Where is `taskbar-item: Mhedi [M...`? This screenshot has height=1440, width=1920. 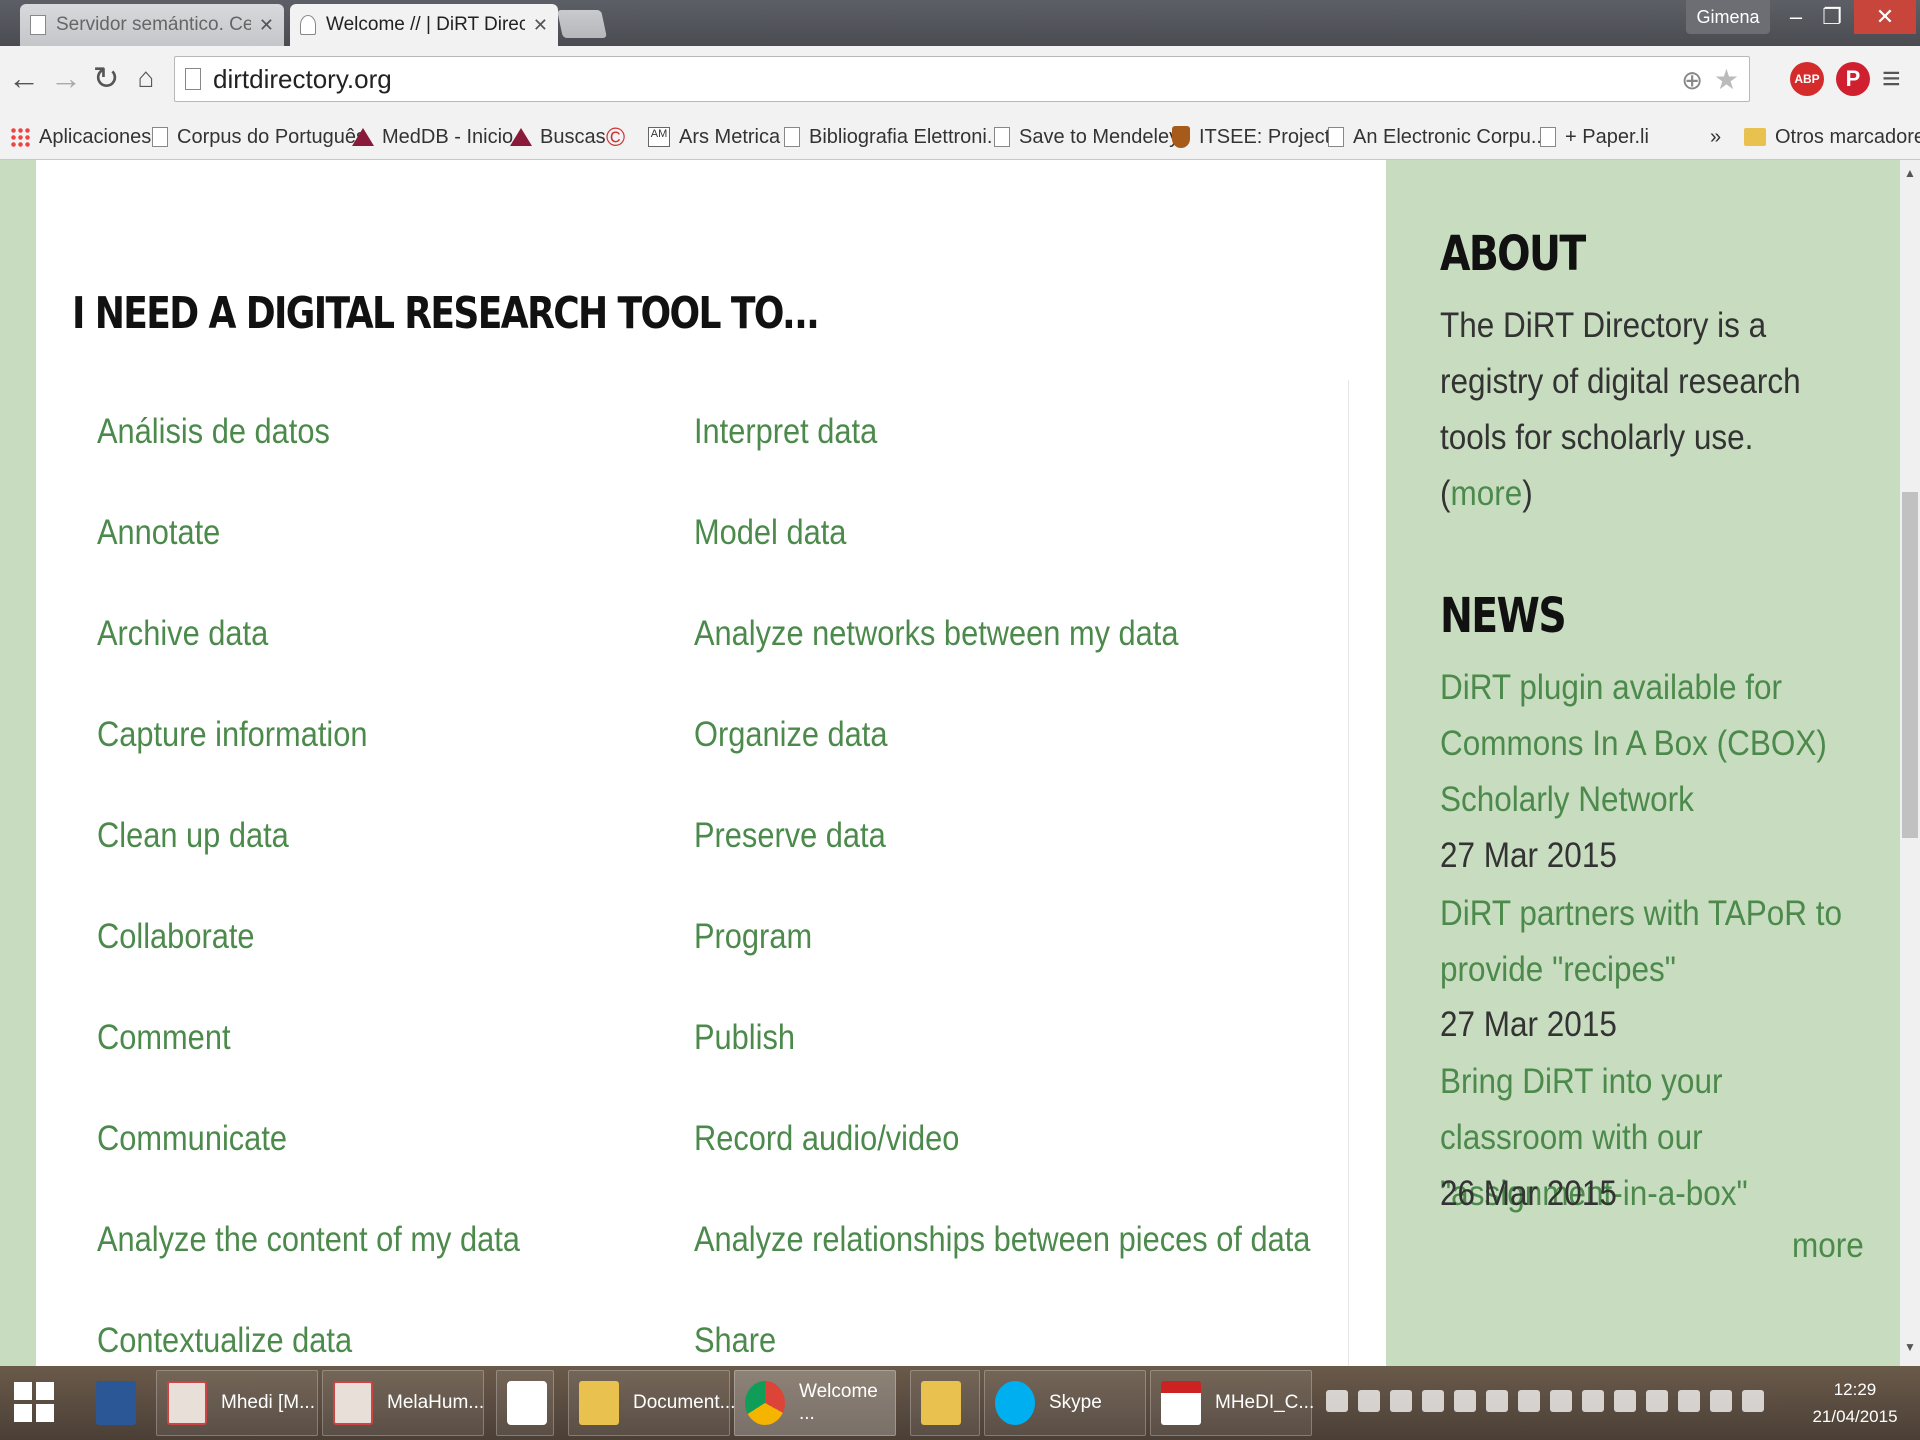
taskbar-item: Mhedi [M... is located at coordinates (237, 1403).